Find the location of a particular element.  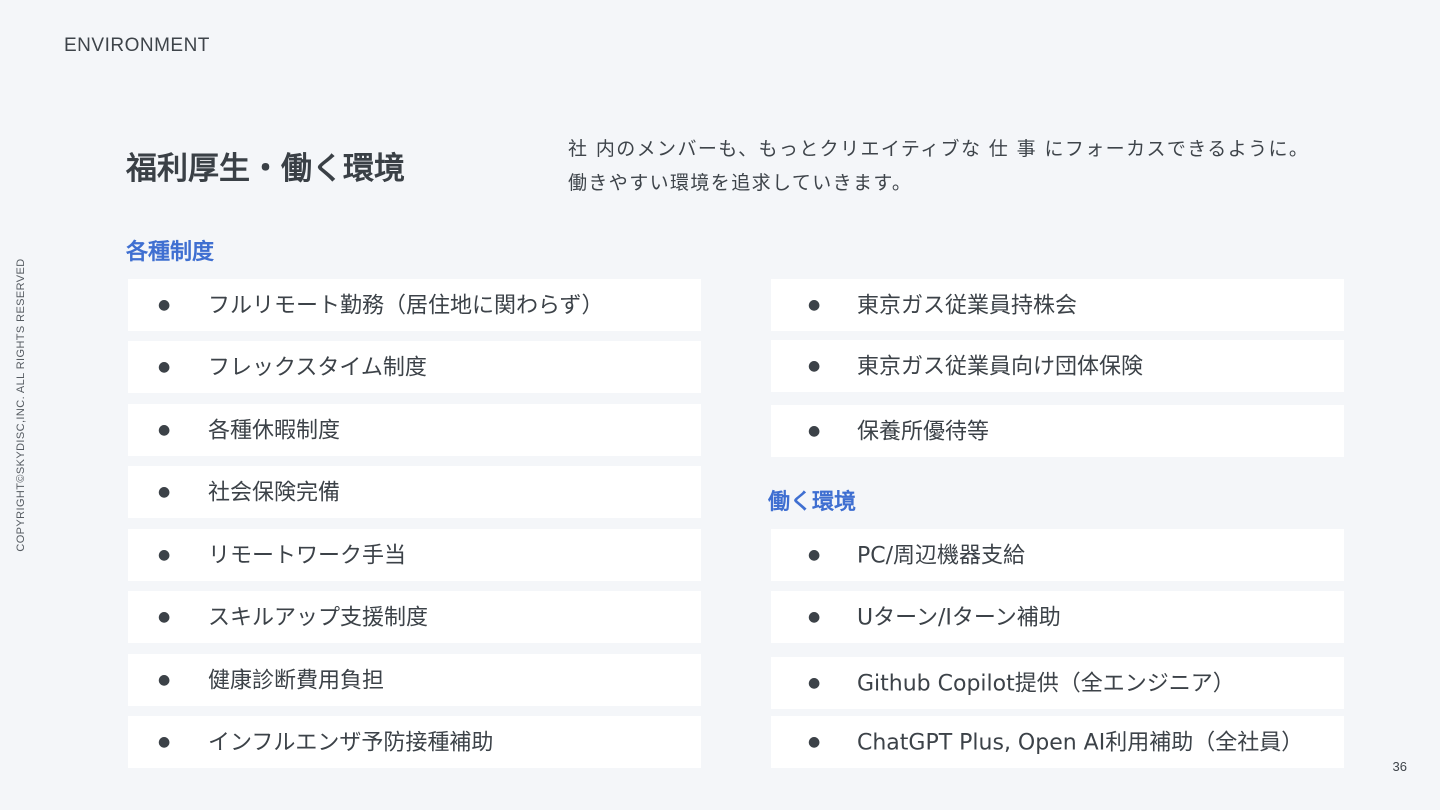

list-item-label: フレックスタイム制度 is located at coordinates (317, 368).